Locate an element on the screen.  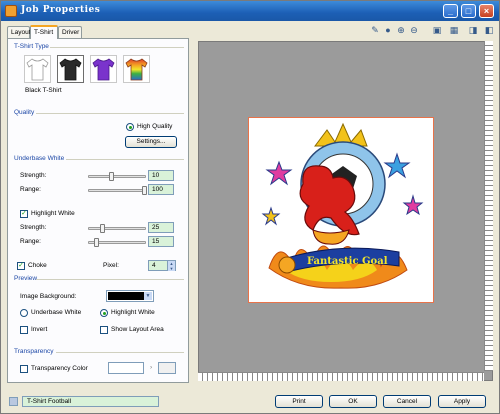
cancel-button: Cancel is located at coordinates (407, 401).